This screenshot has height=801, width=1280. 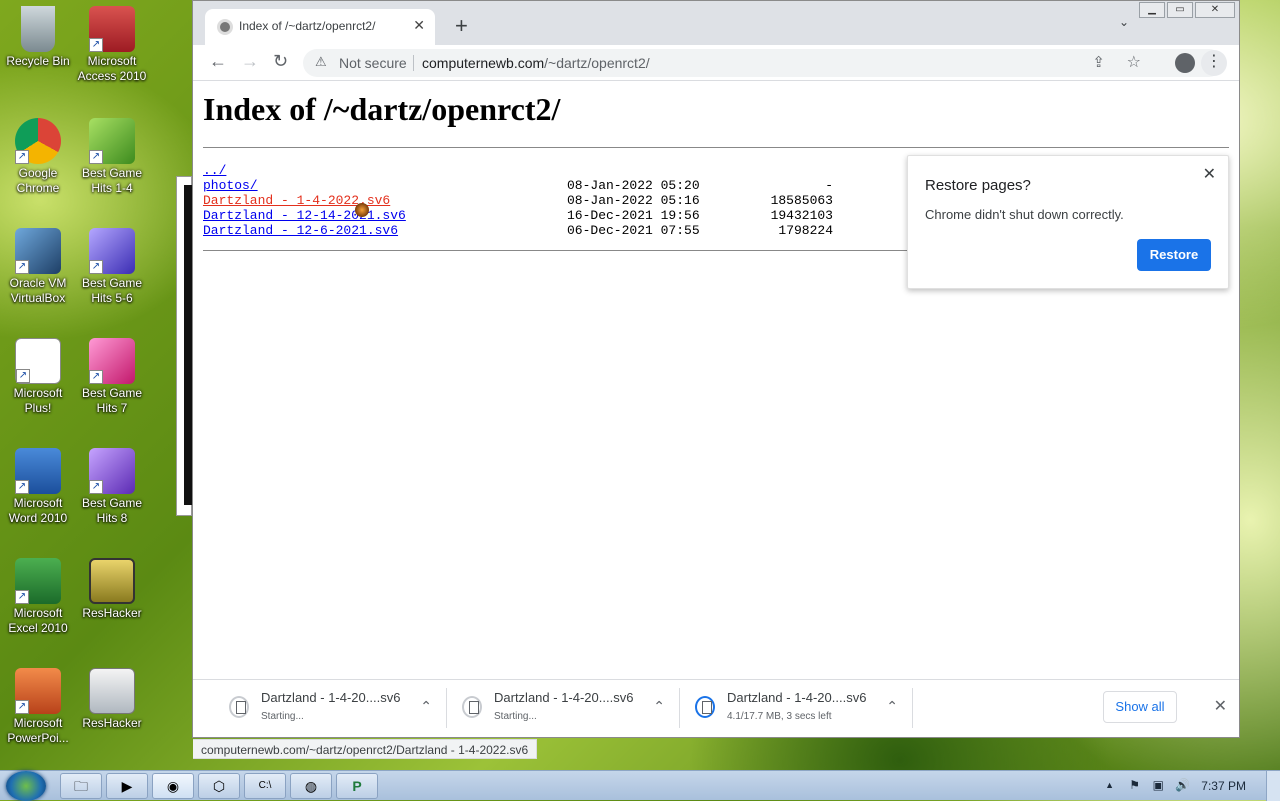 What do you see at coordinates (1134, 62) in the screenshot?
I see `bookmark-star-icon: ☆` at bounding box center [1134, 62].